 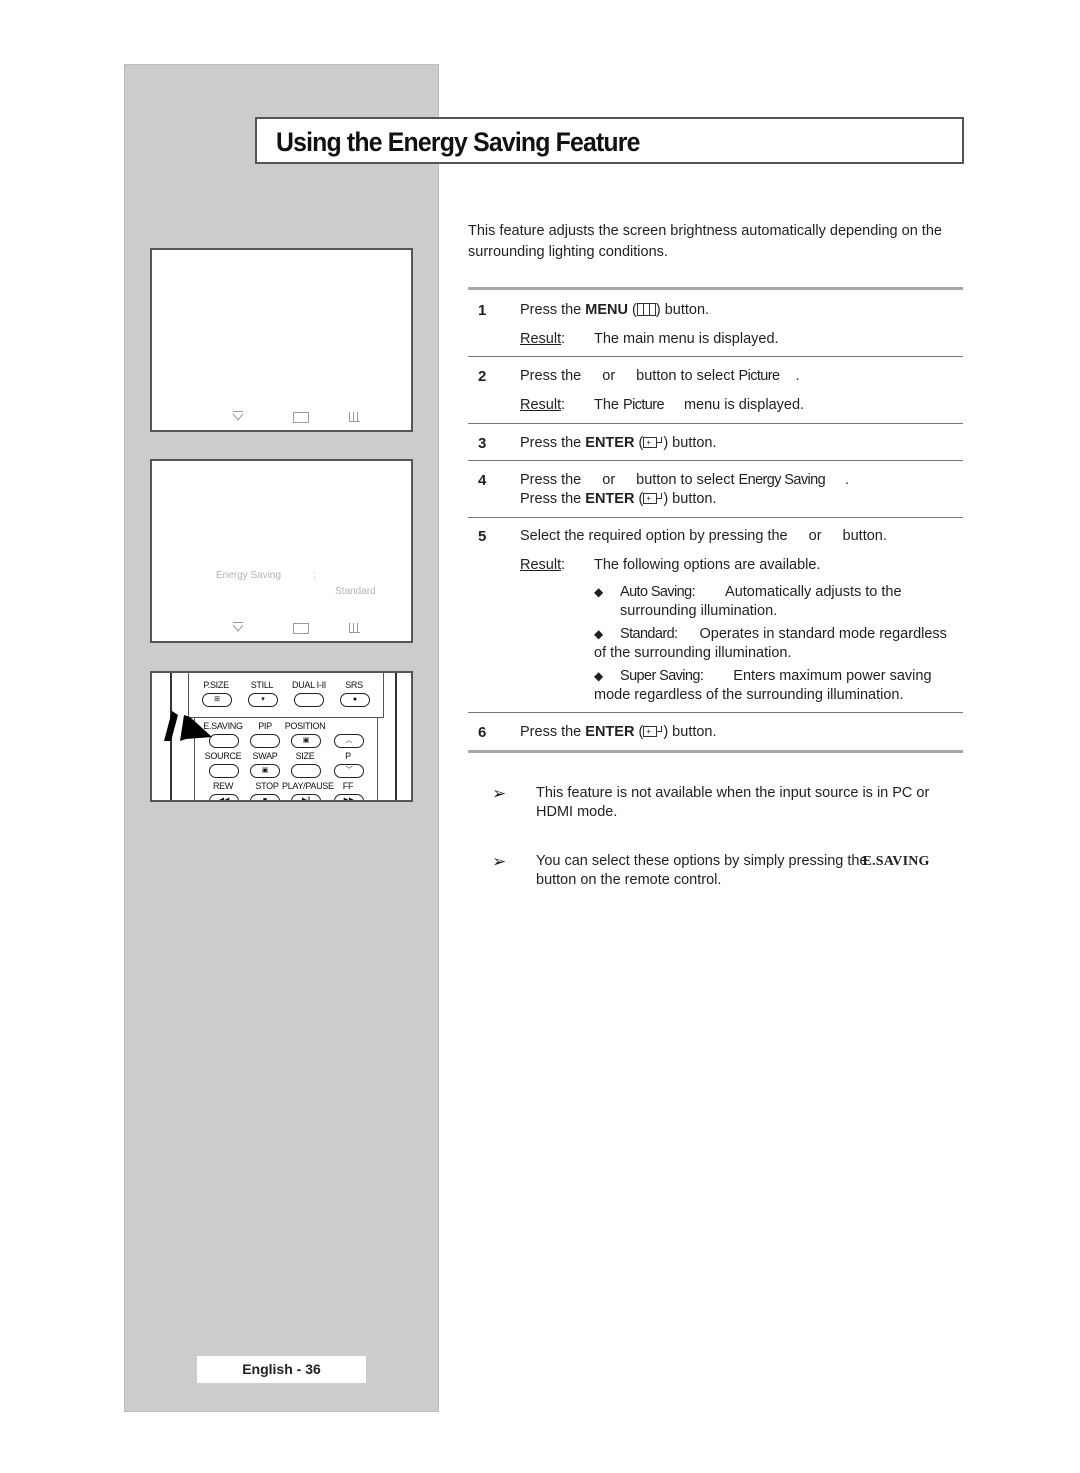 What do you see at coordinates (188, 726) in the screenshot?
I see `pointer-arrow-icon` at bounding box center [188, 726].